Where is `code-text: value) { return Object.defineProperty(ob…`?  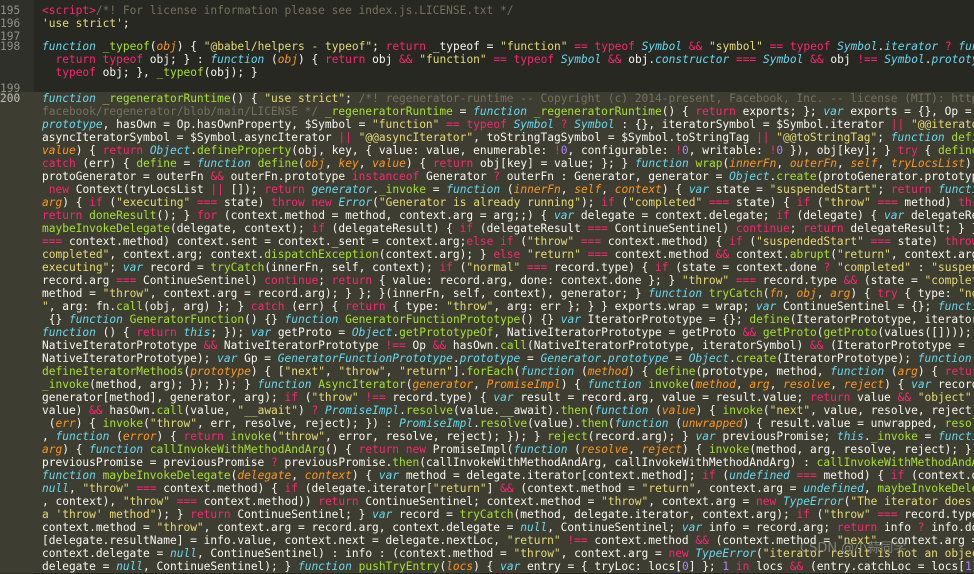 code-text: value) { return Object.defineProperty(ob… is located at coordinates (508, 150).